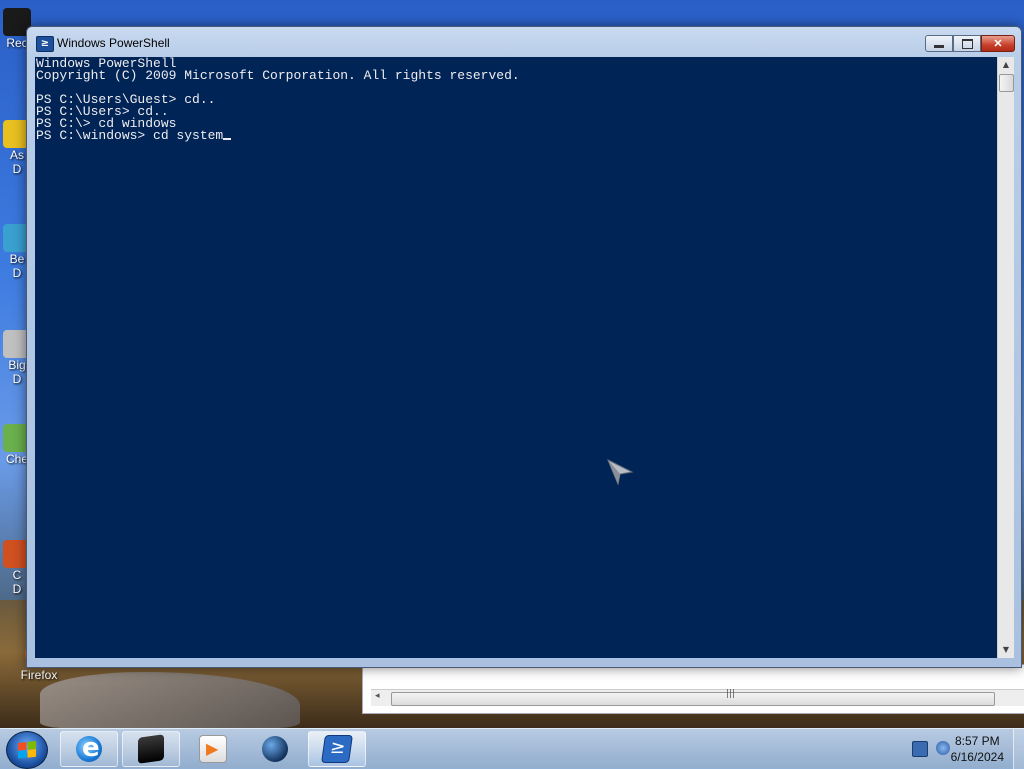 This screenshot has width=1024, height=769. What do you see at coordinates (227, 139) in the screenshot?
I see `text-cursor` at bounding box center [227, 139].